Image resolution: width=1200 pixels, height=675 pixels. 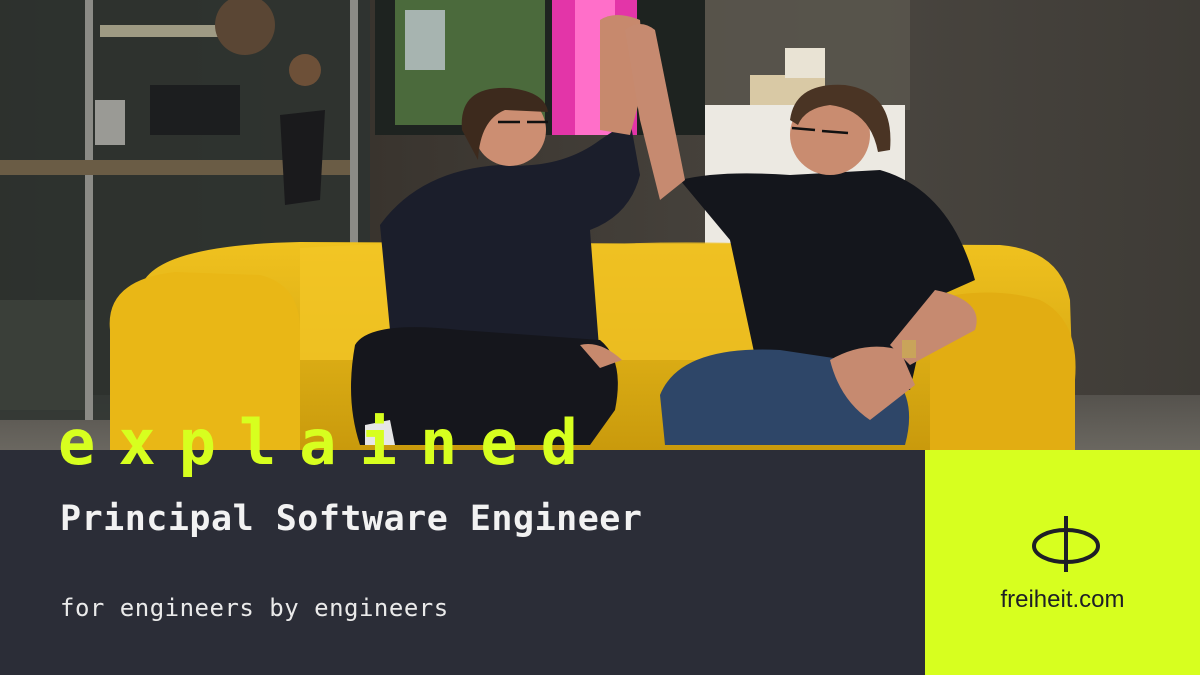 What do you see at coordinates (351, 519) in the screenshot?
I see `job-title: Principal Software Engineer` at bounding box center [351, 519].